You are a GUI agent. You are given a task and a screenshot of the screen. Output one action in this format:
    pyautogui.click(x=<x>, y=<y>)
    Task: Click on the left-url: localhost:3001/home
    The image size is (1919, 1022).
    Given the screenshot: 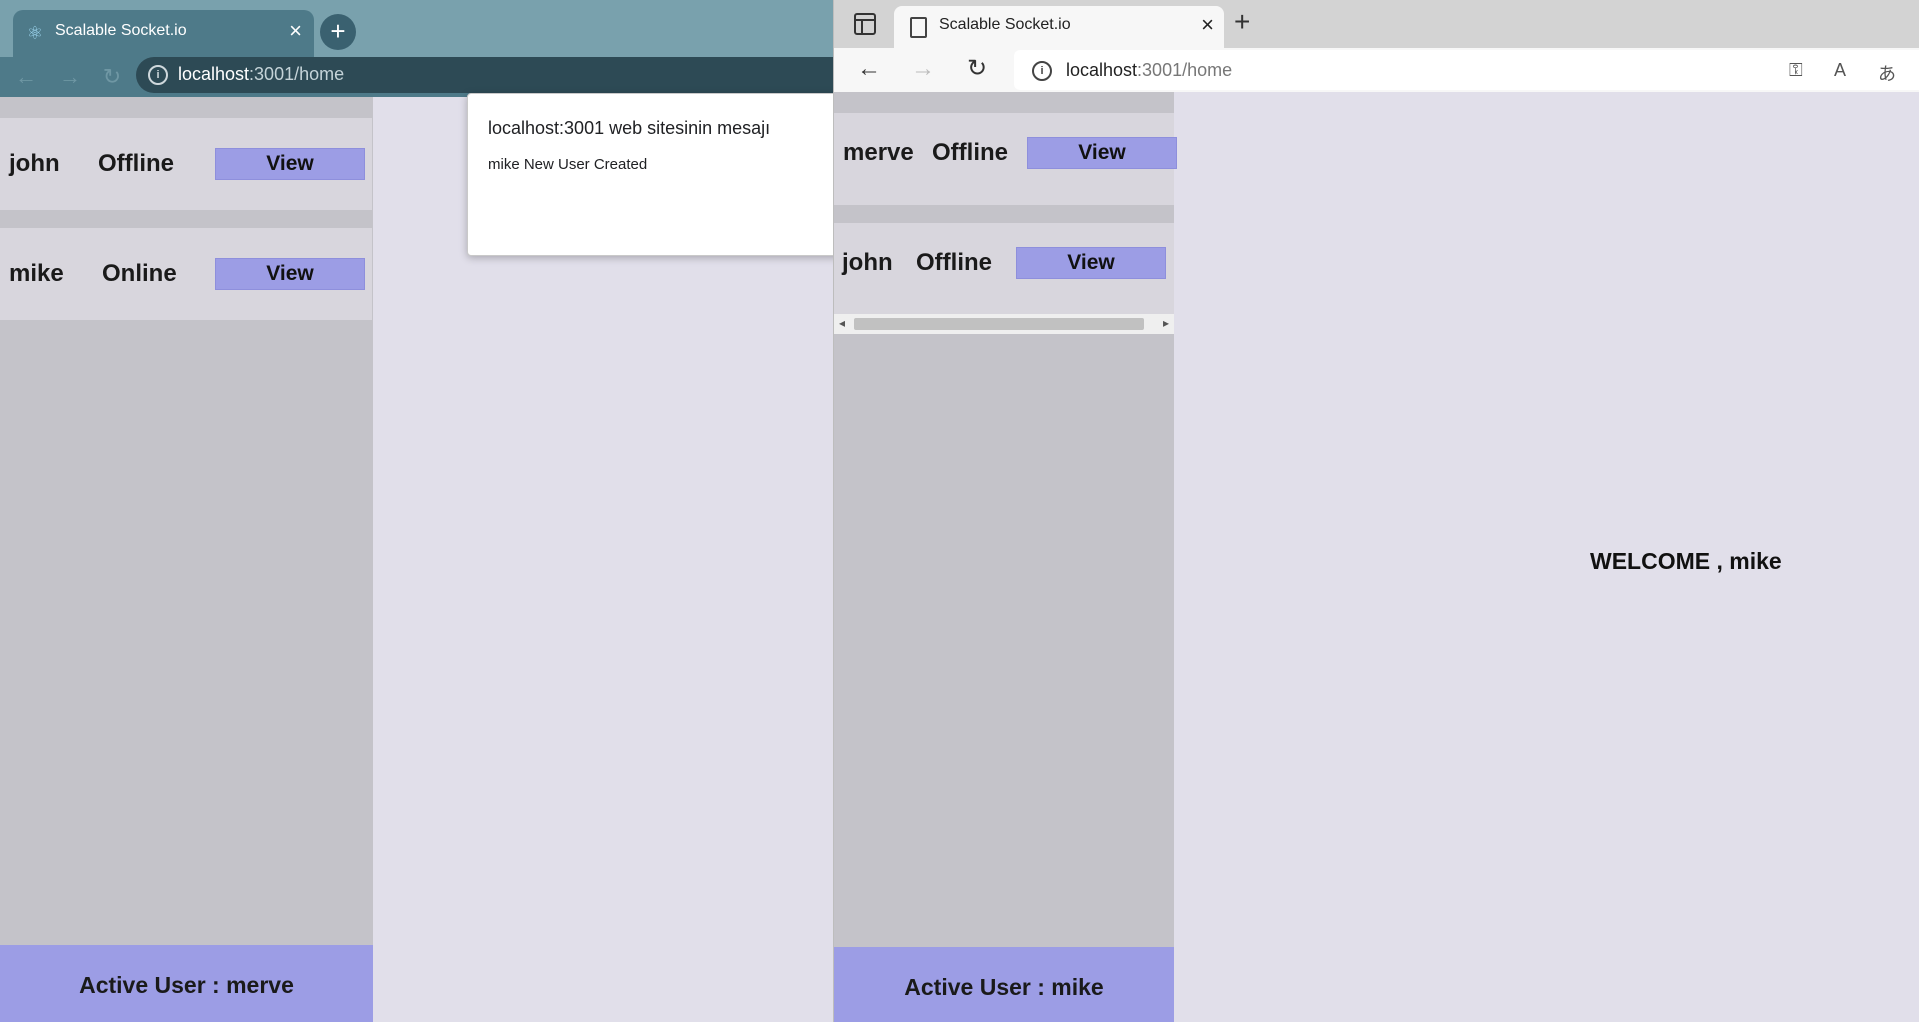 What is the action you would take?
    pyautogui.click(x=261, y=74)
    